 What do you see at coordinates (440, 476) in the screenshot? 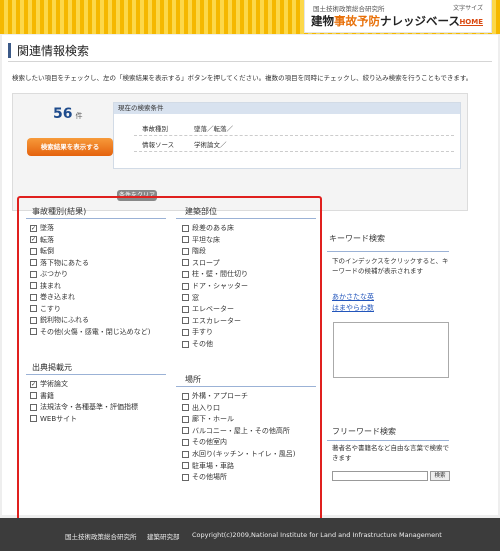
I see `freeword-search-button: 検索` at bounding box center [440, 476].